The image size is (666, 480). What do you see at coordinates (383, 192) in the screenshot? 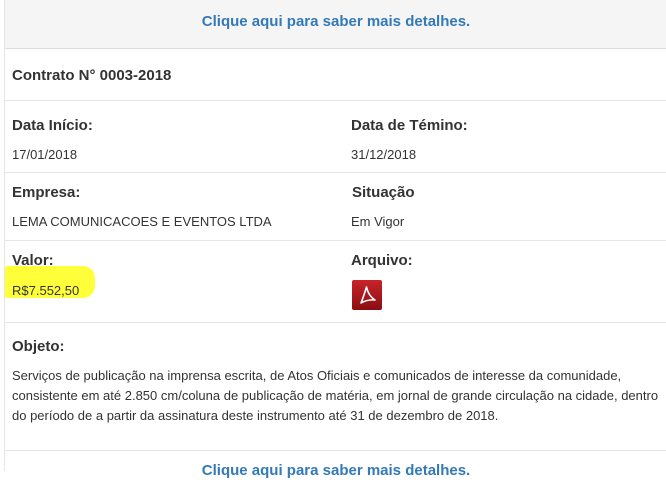
I see `status-label: Situação` at bounding box center [383, 192].